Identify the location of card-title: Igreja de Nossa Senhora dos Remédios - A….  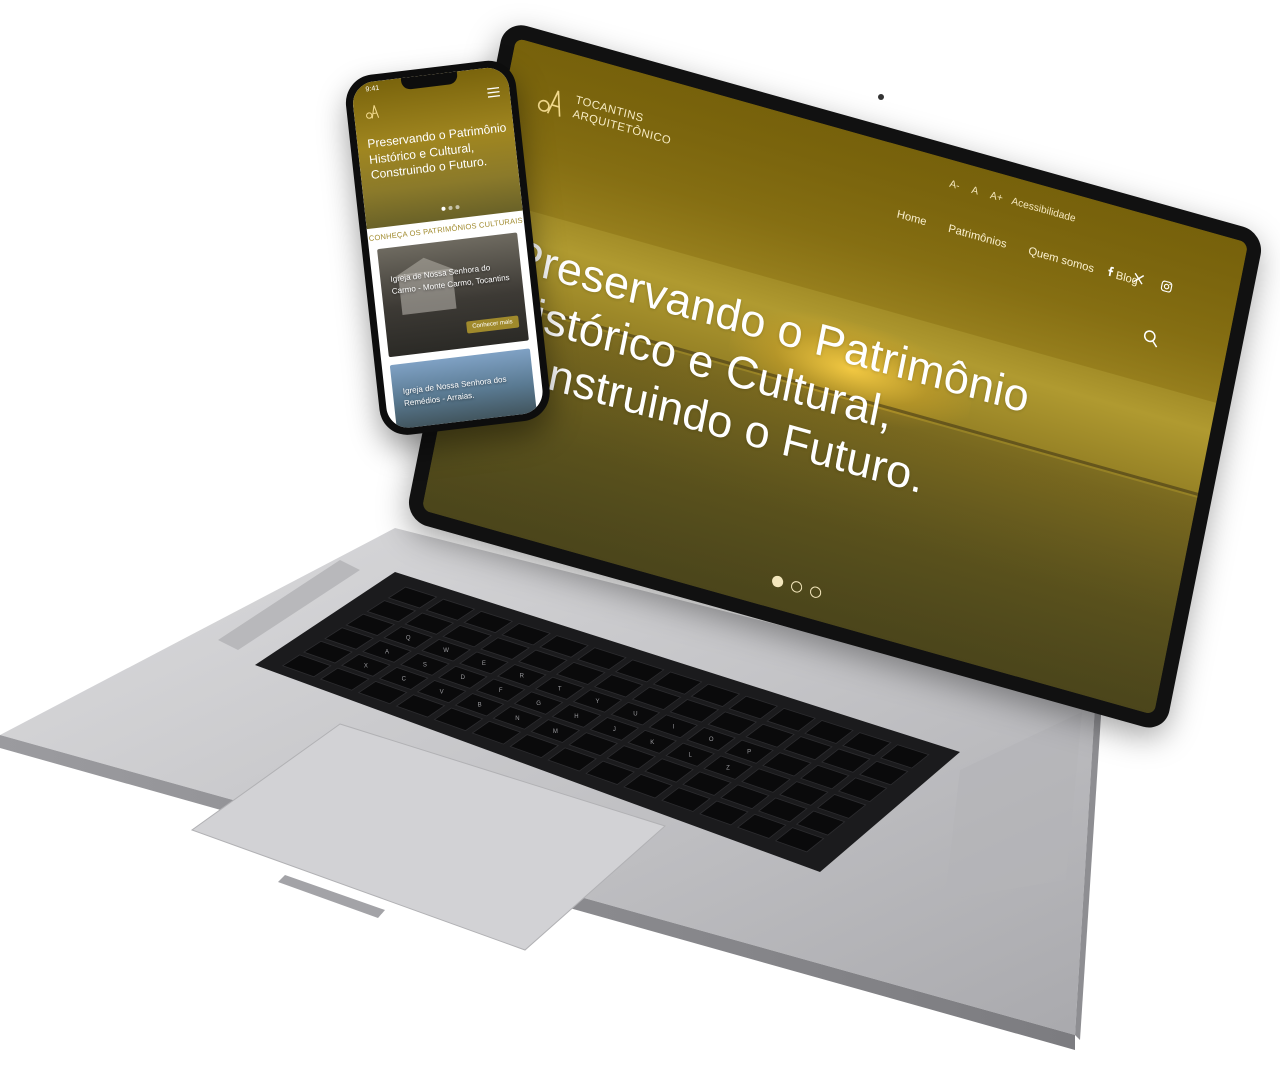
(454, 391).